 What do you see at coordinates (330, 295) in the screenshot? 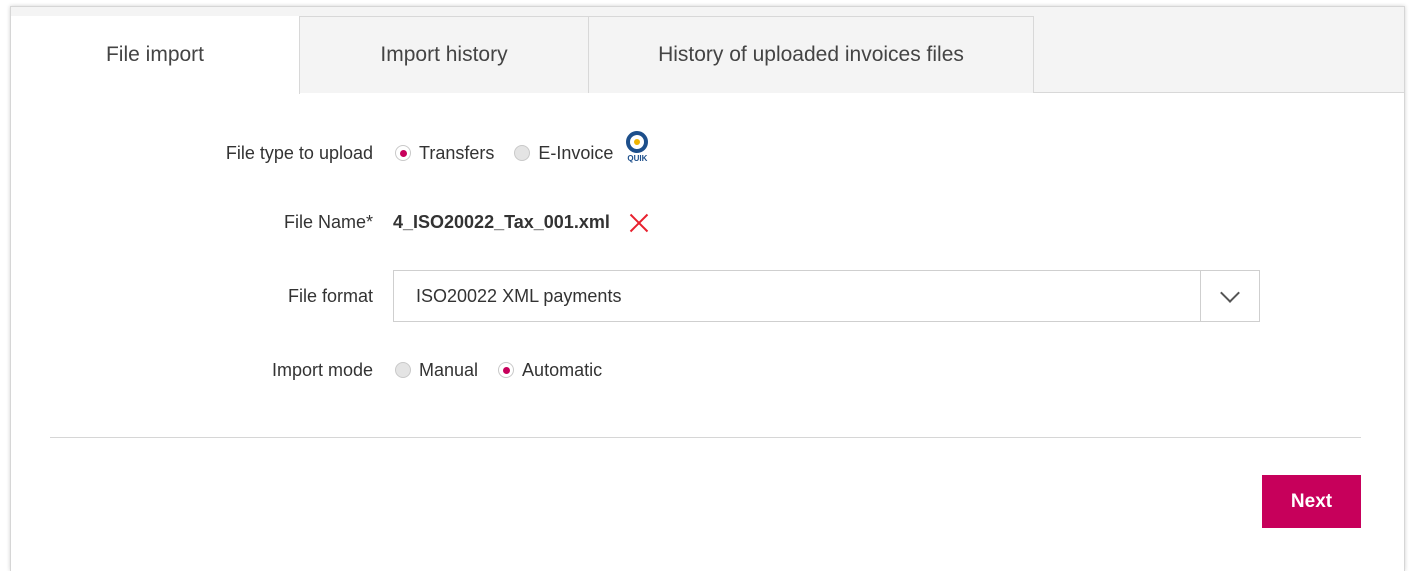
I see `file-format-label: File format` at bounding box center [330, 295].